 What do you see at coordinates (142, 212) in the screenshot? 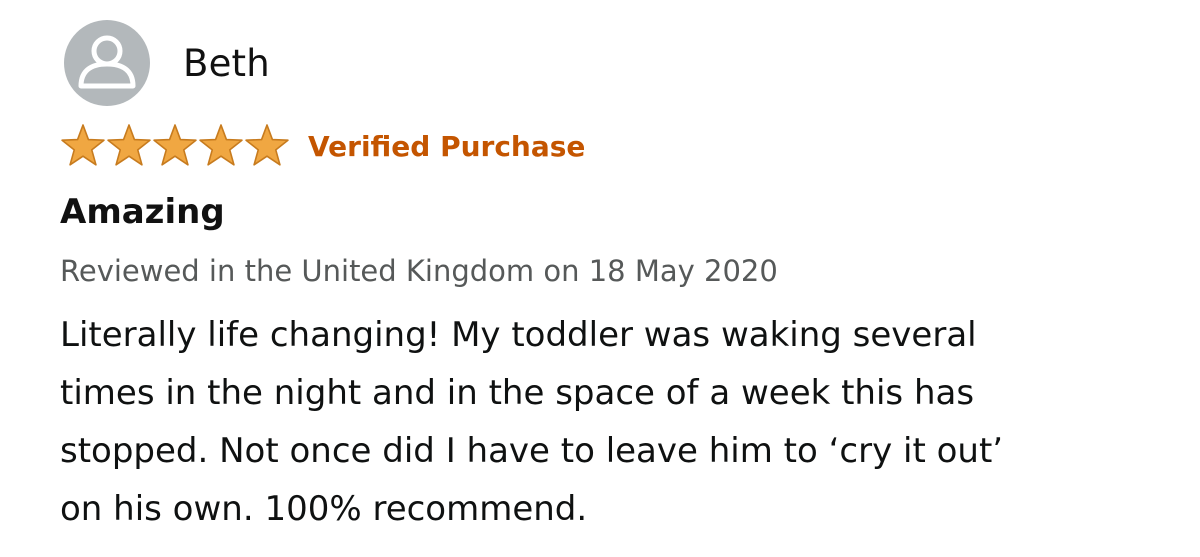
I see `review-title: Amazing` at bounding box center [142, 212].